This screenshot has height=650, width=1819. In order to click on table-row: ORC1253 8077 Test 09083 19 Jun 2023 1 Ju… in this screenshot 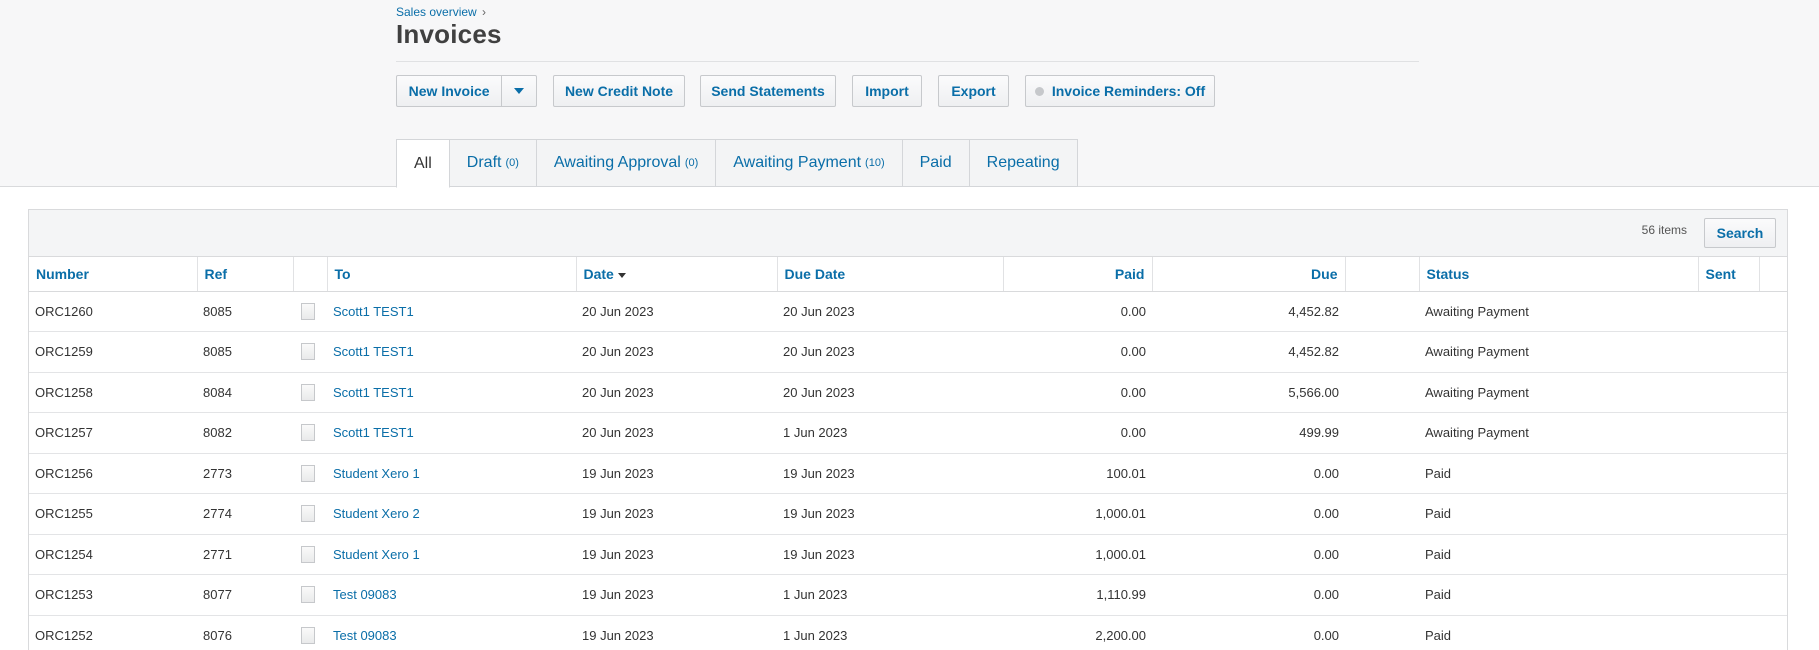, I will do `click(908, 595)`.